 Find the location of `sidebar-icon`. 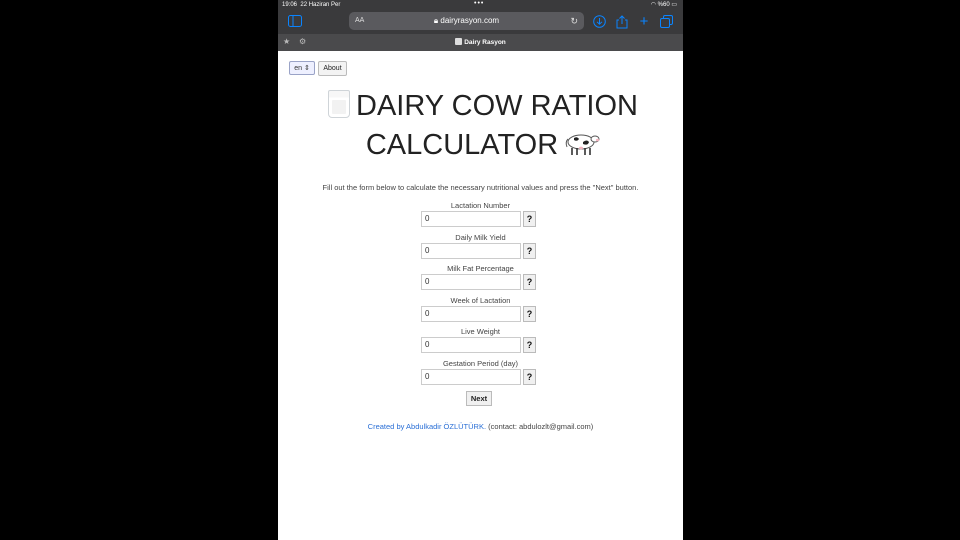

sidebar-icon is located at coordinates (295, 22).